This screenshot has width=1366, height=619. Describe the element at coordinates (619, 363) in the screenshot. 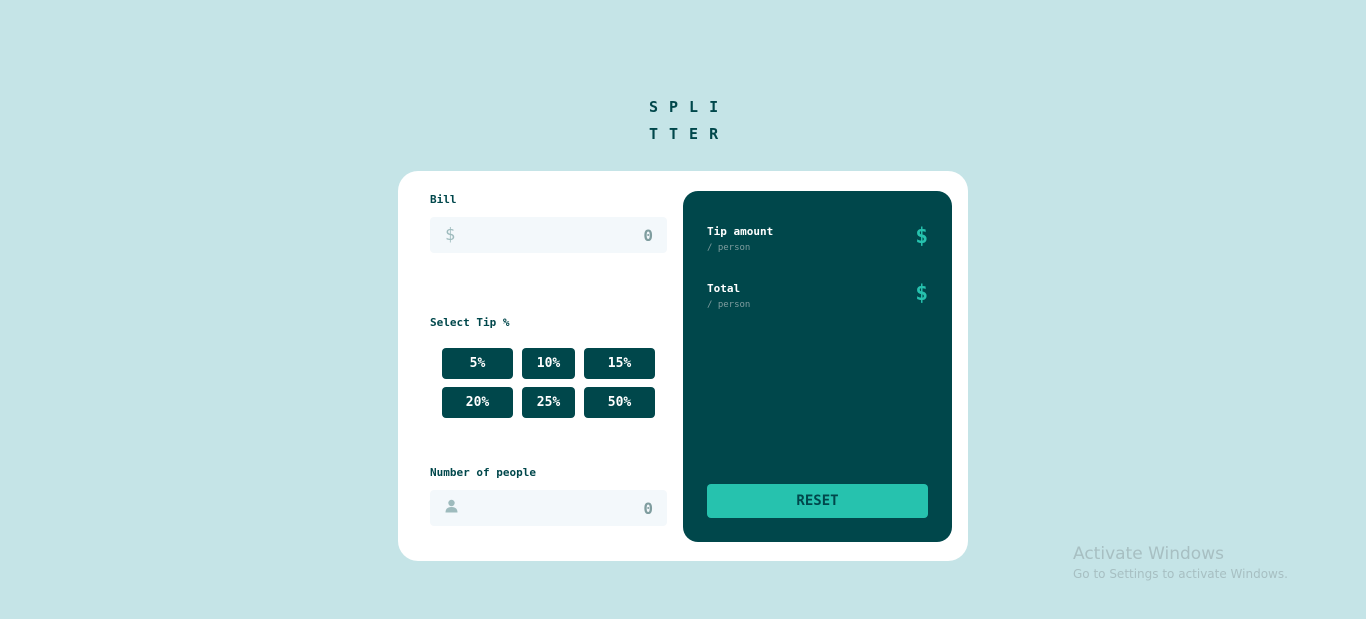

I see `tip-15-button: 15%` at that location.